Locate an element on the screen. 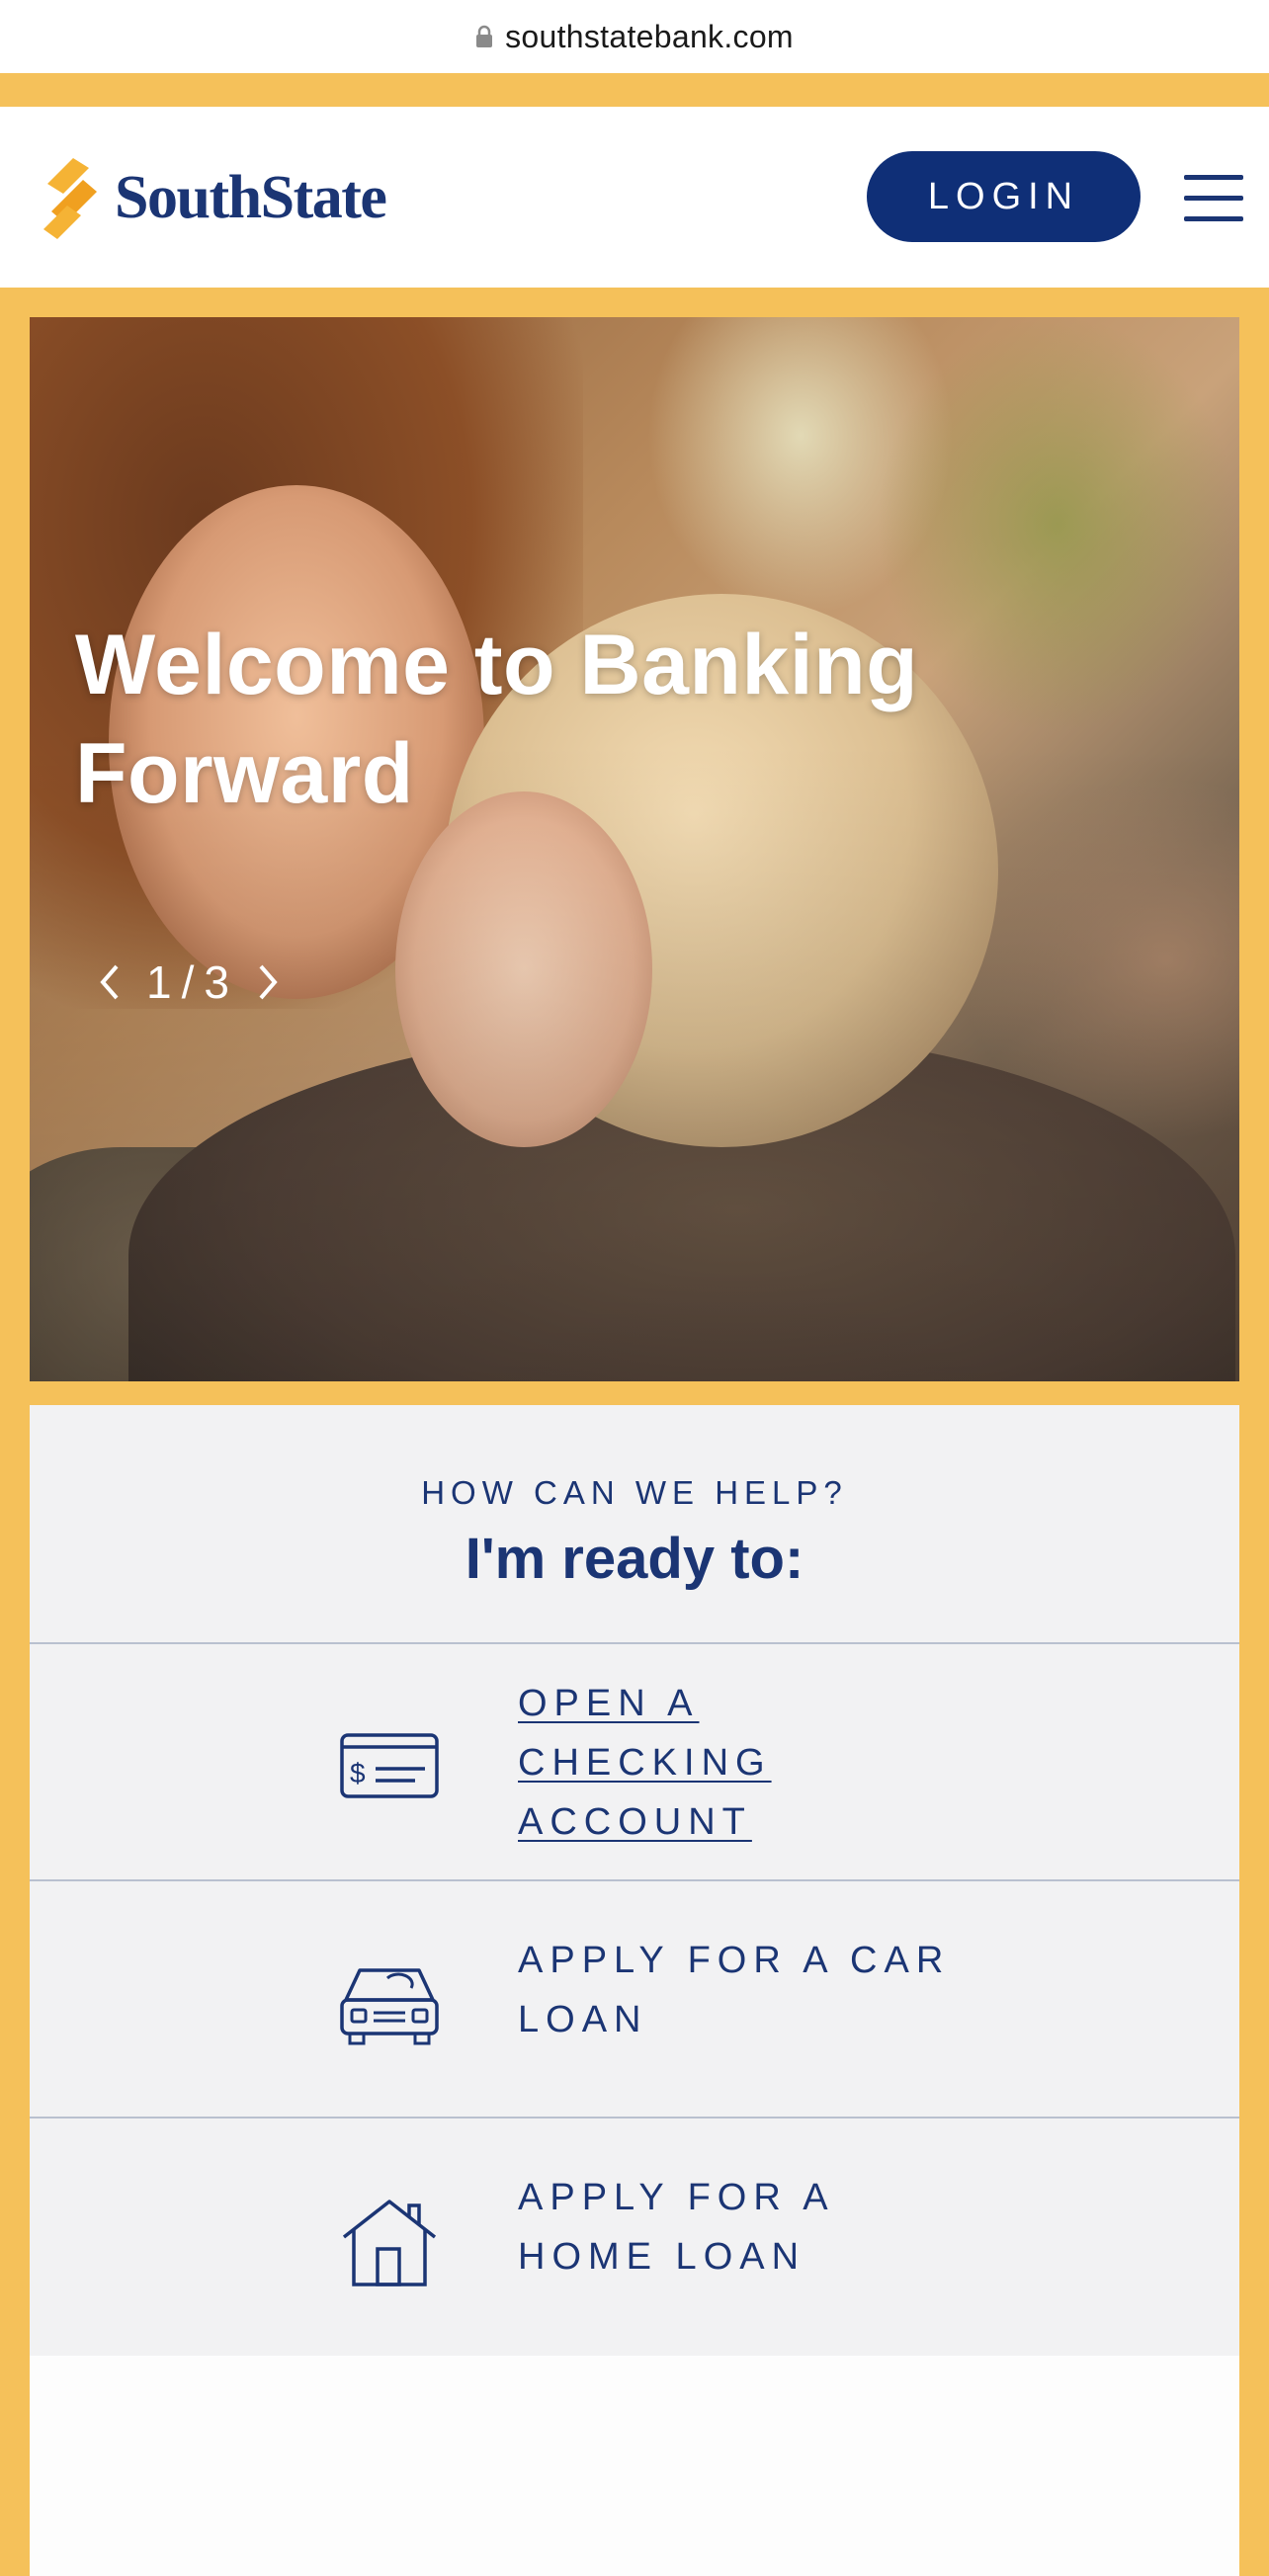  southstate-logo: SouthState is located at coordinates (213, 197).